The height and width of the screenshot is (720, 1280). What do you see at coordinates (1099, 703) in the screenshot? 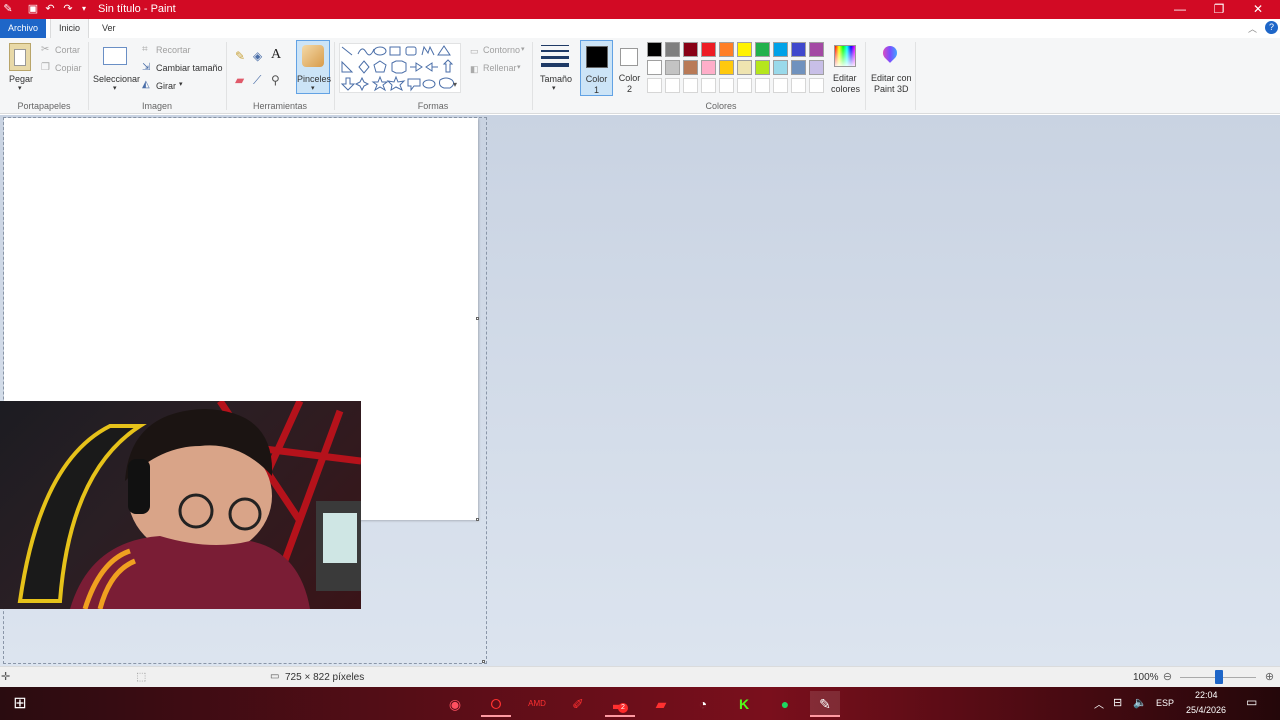
I see `tray-expand-icon: ︿` at bounding box center [1099, 703].